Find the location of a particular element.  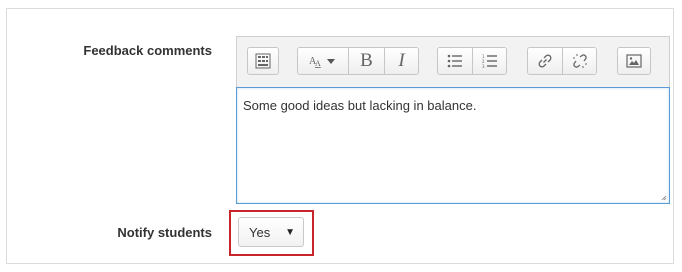

unordered-list-icon is located at coordinates (455, 61).